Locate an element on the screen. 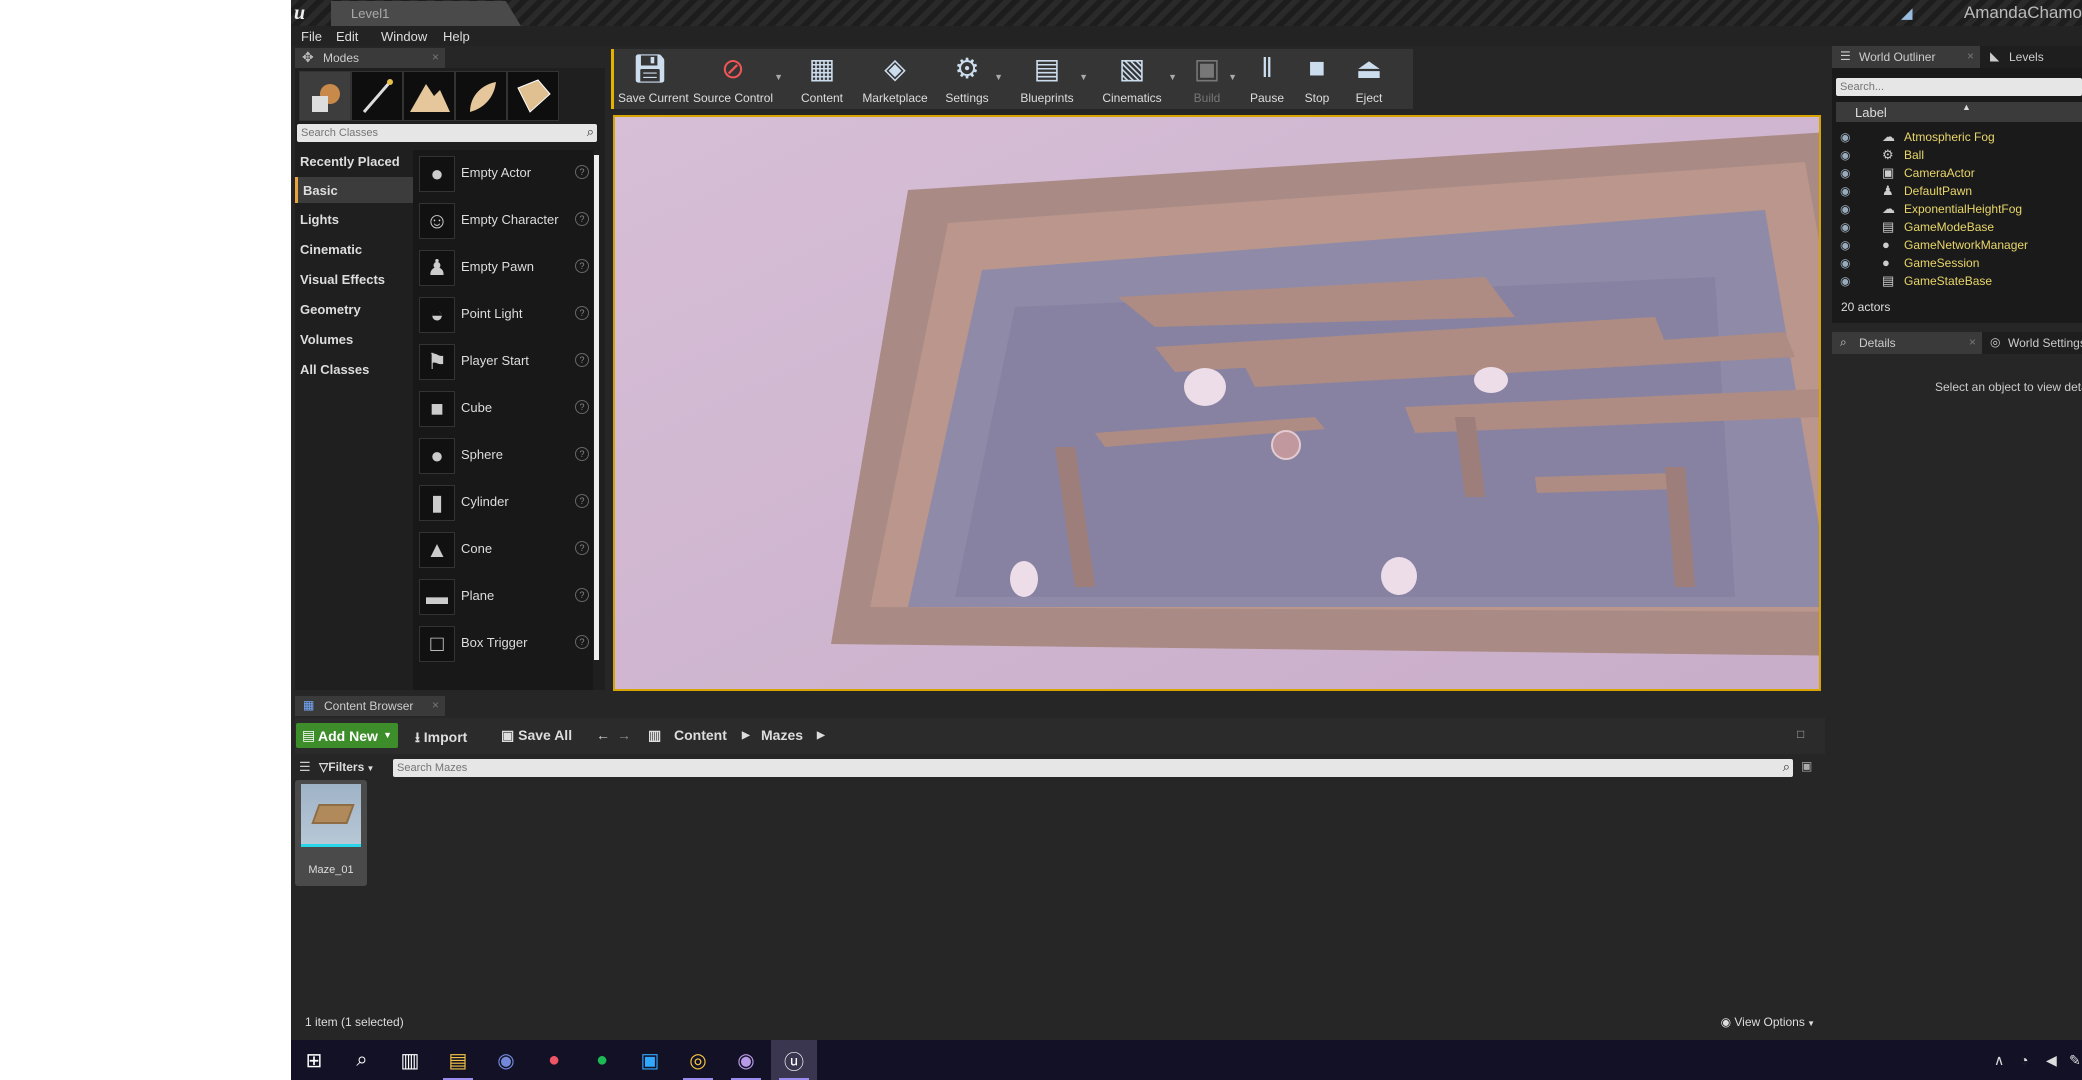  list-item: ◉ ☁ ExponentialHeightFog is located at coordinates (1957, 209).